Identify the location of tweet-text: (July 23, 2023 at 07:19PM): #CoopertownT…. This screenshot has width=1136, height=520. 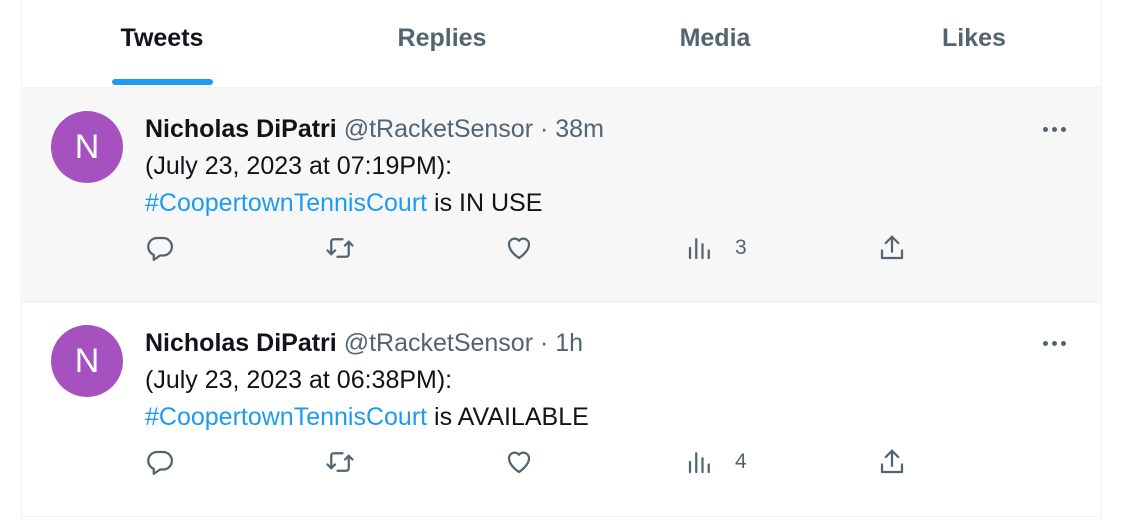
(343, 185).